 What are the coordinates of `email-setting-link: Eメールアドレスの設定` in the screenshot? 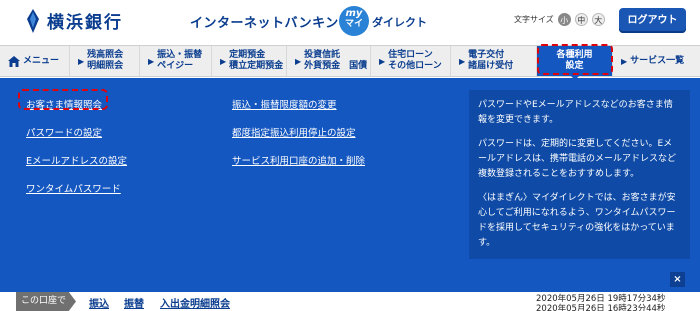 It's located at (76, 167).